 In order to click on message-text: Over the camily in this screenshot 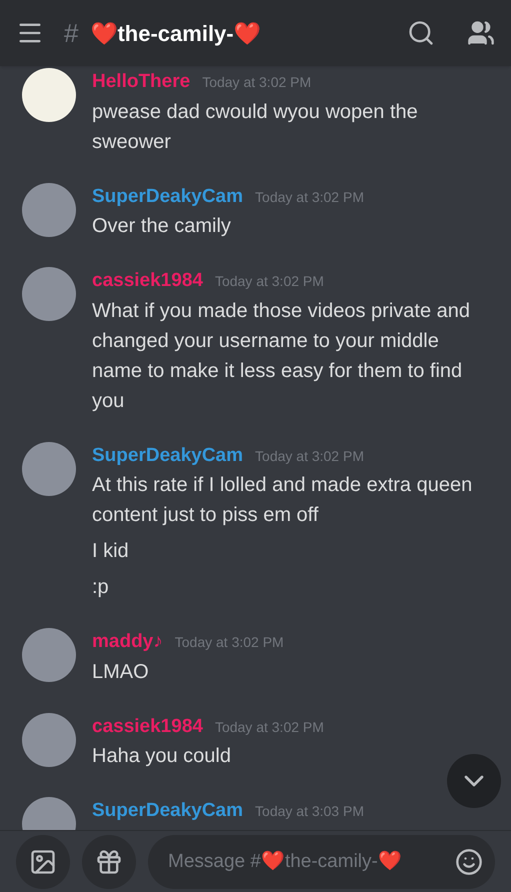, I will do `click(162, 226)`.